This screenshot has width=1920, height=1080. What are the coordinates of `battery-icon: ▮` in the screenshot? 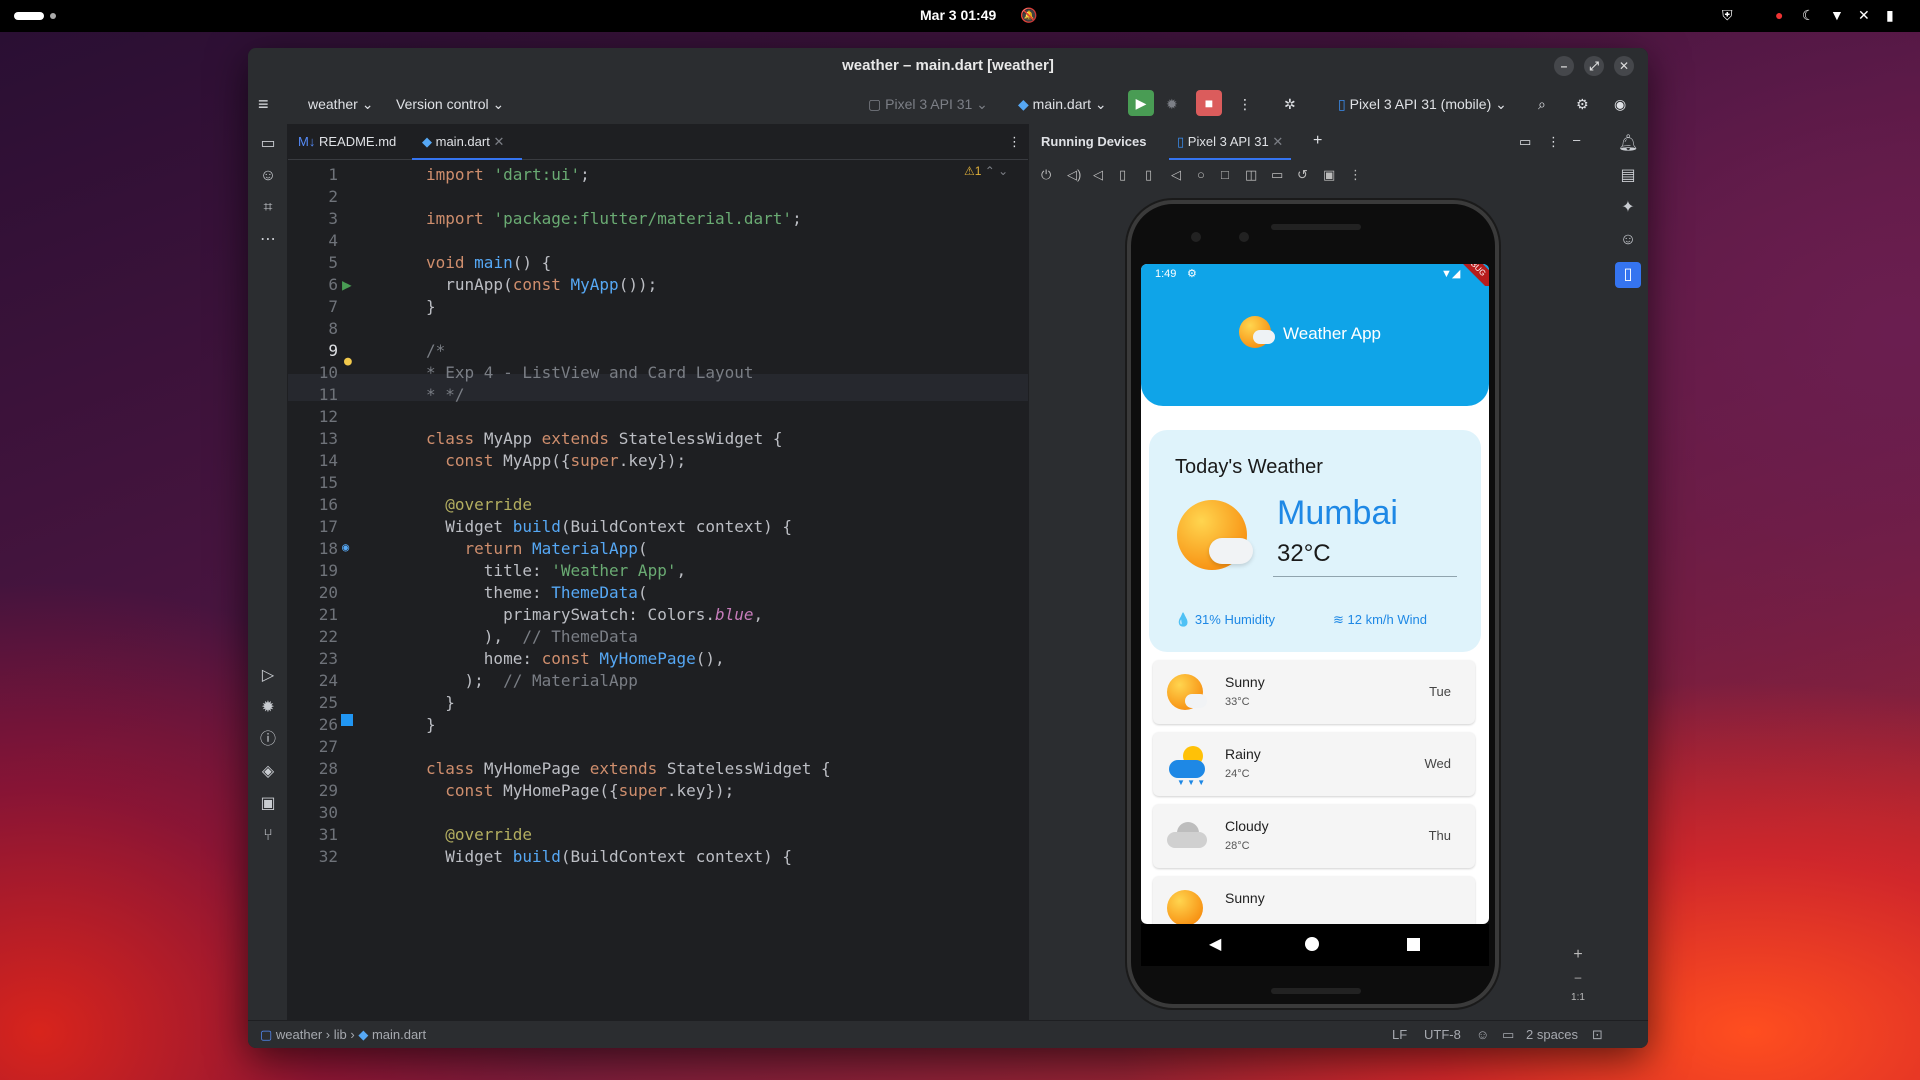 It's located at (1890, 15).